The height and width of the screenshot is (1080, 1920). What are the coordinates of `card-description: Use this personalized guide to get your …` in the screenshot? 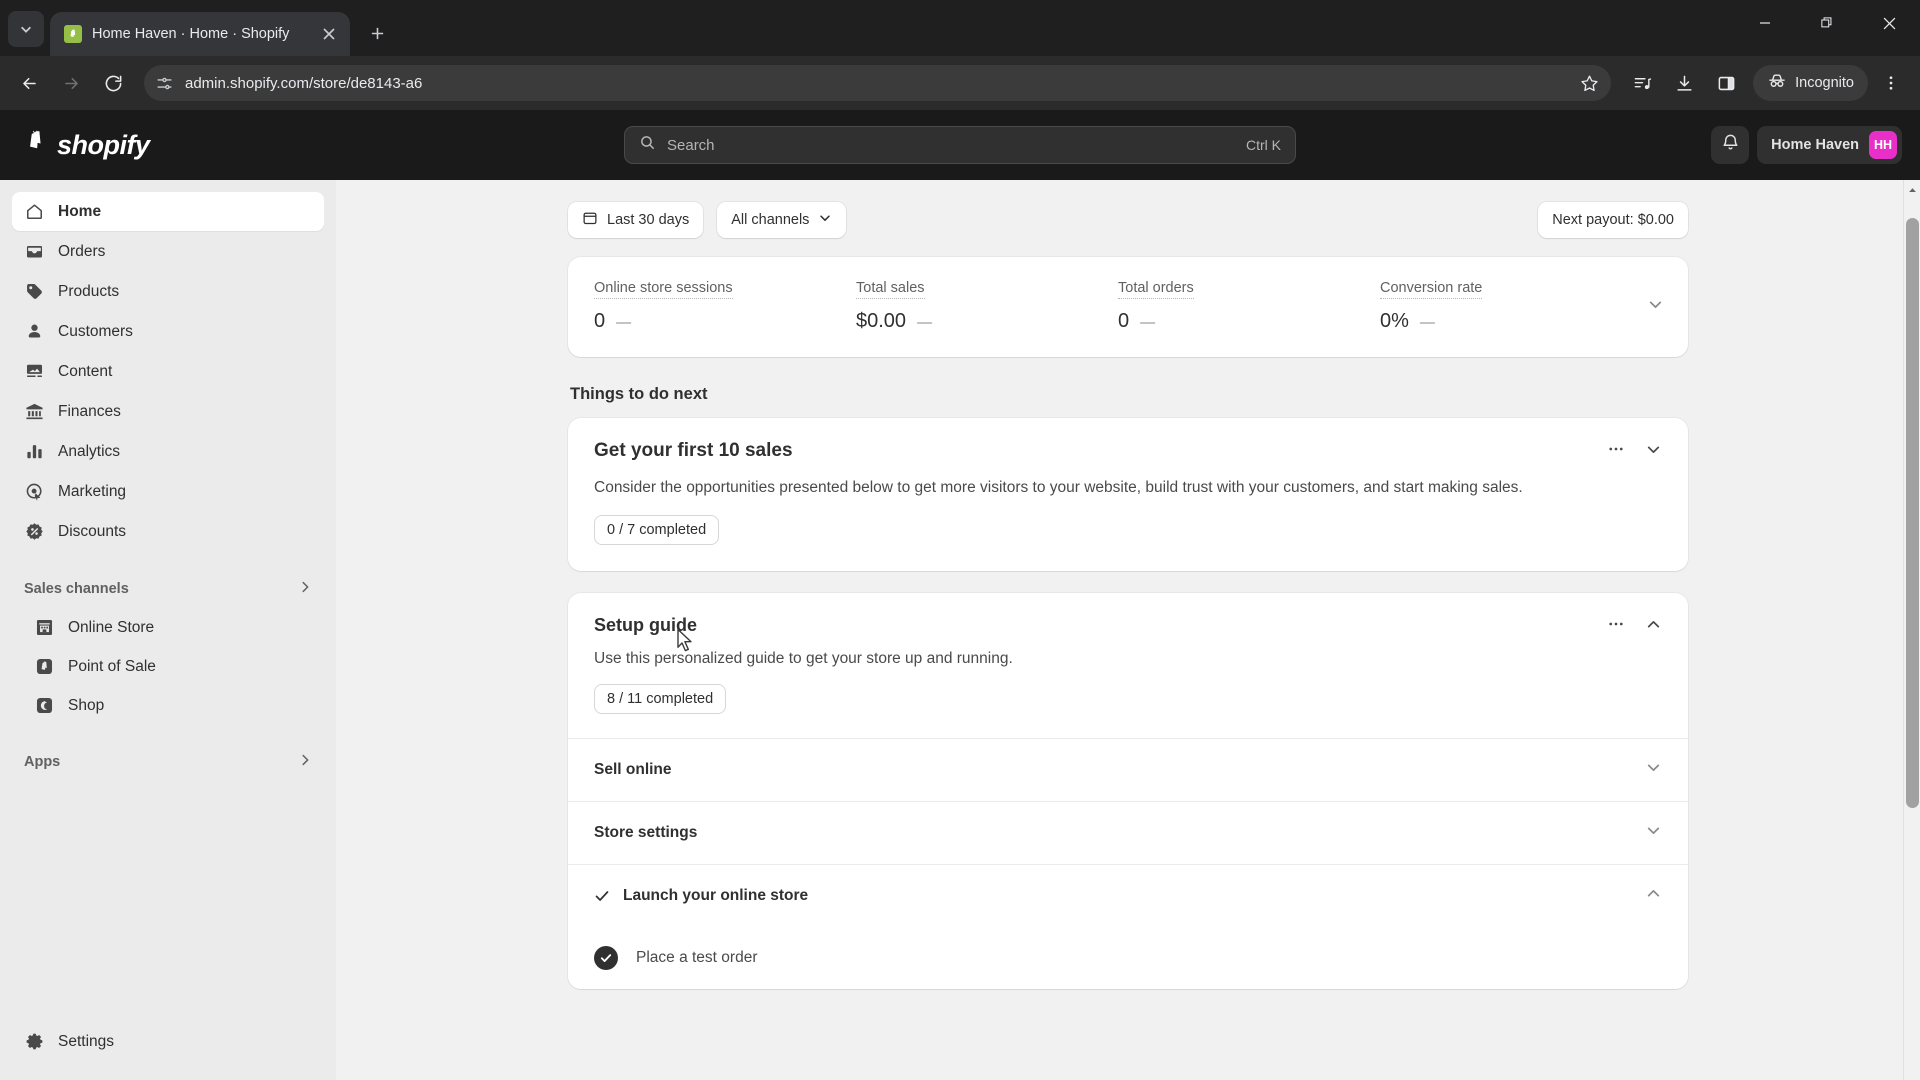 It's located at (803, 659).